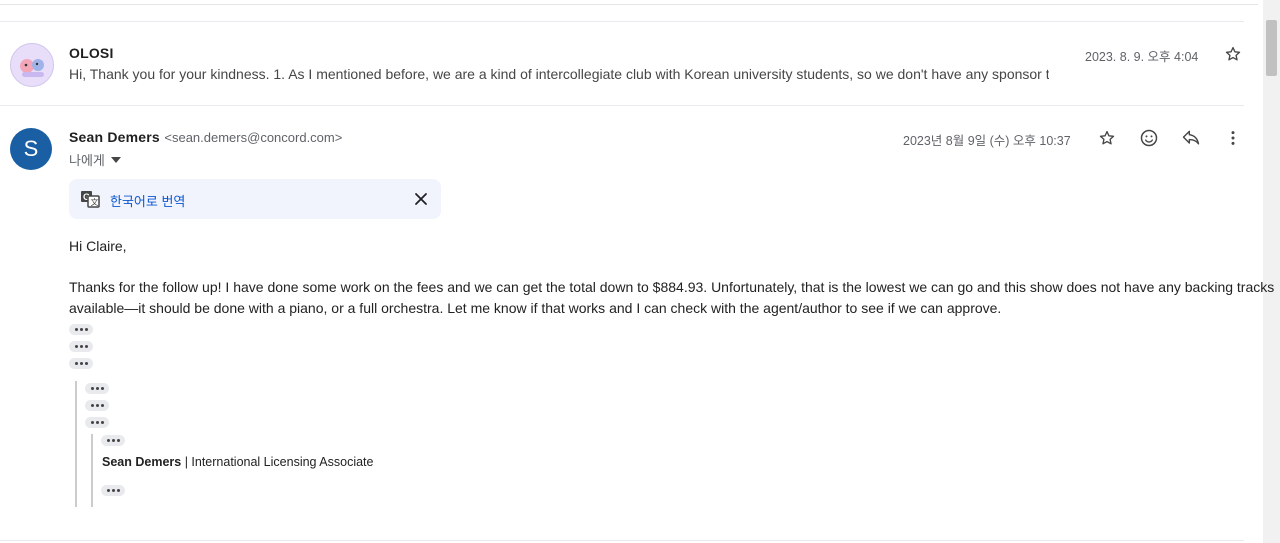 The width and height of the screenshot is (1280, 543). Describe the element at coordinates (98, 246) in the screenshot. I see `email-greeting: Hi Claire,` at that location.